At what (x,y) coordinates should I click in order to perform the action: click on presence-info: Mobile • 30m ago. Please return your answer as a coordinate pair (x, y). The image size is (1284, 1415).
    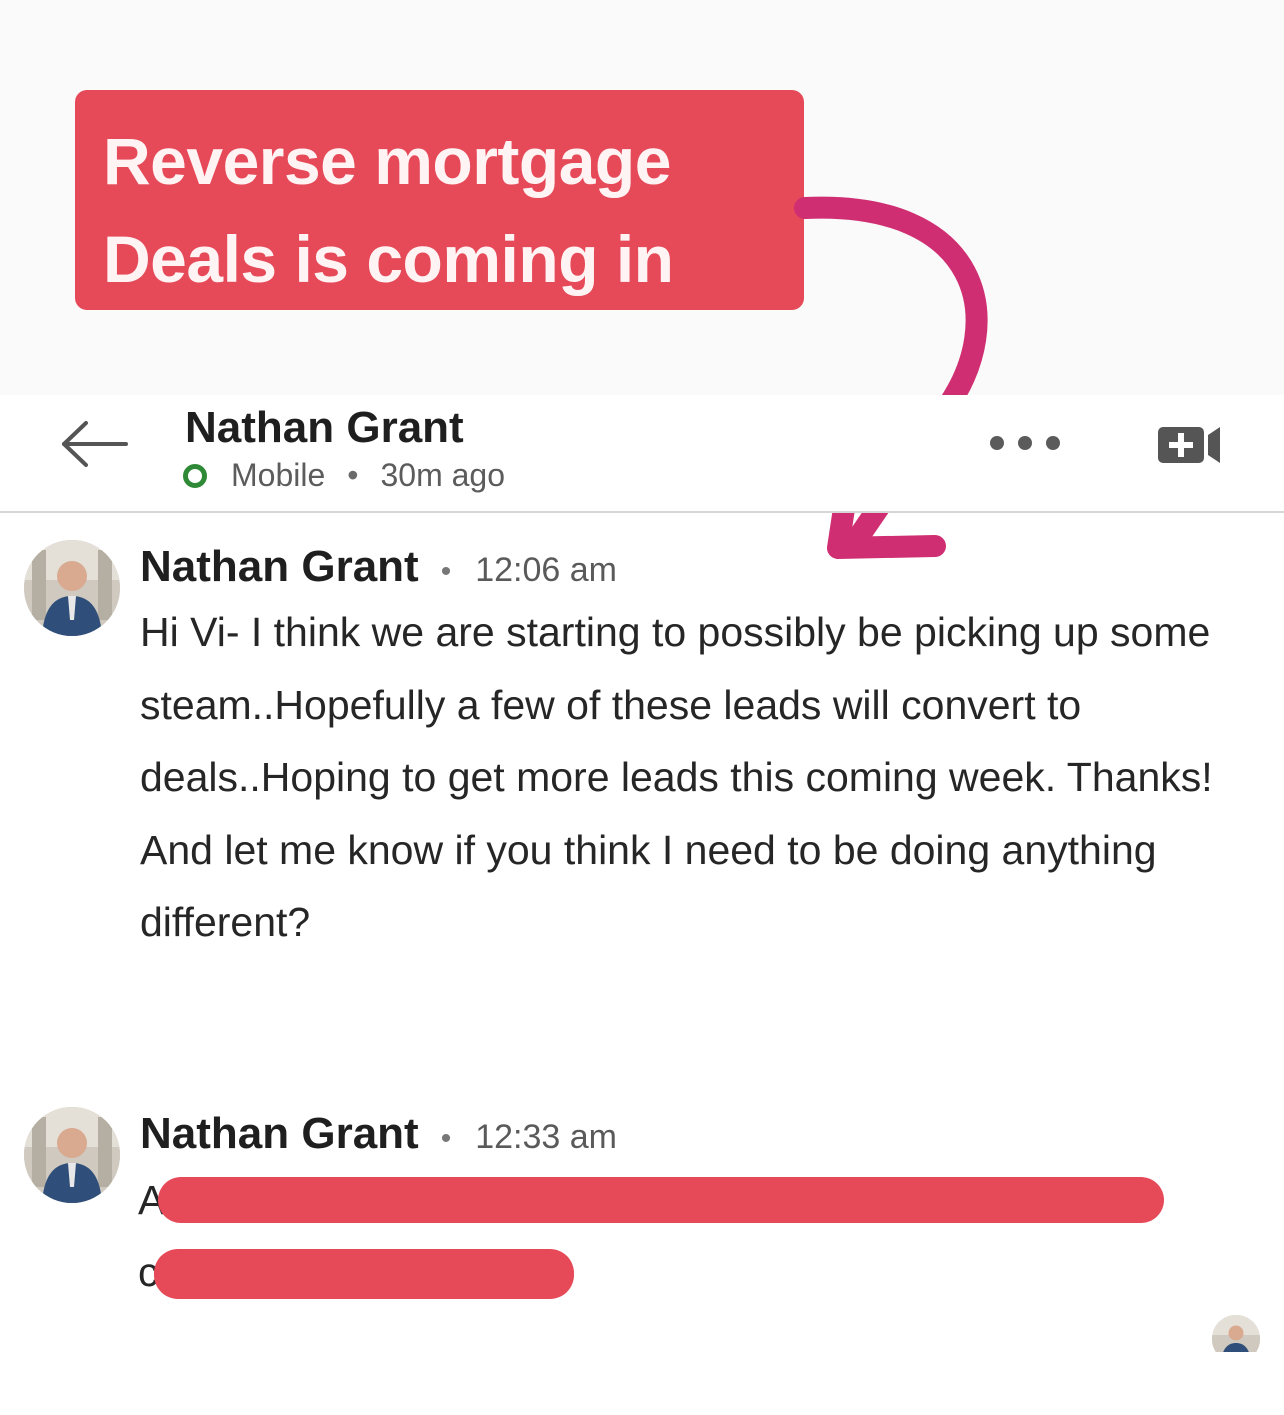
    Looking at the image, I should click on (344, 475).